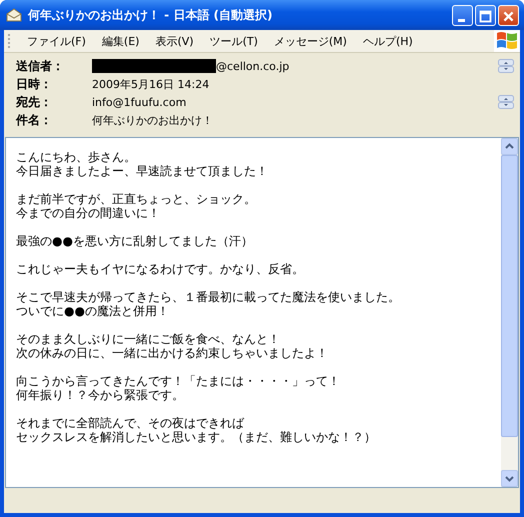 The image size is (524, 517). I want to click on menu-item: ツール(T), so click(234, 41).